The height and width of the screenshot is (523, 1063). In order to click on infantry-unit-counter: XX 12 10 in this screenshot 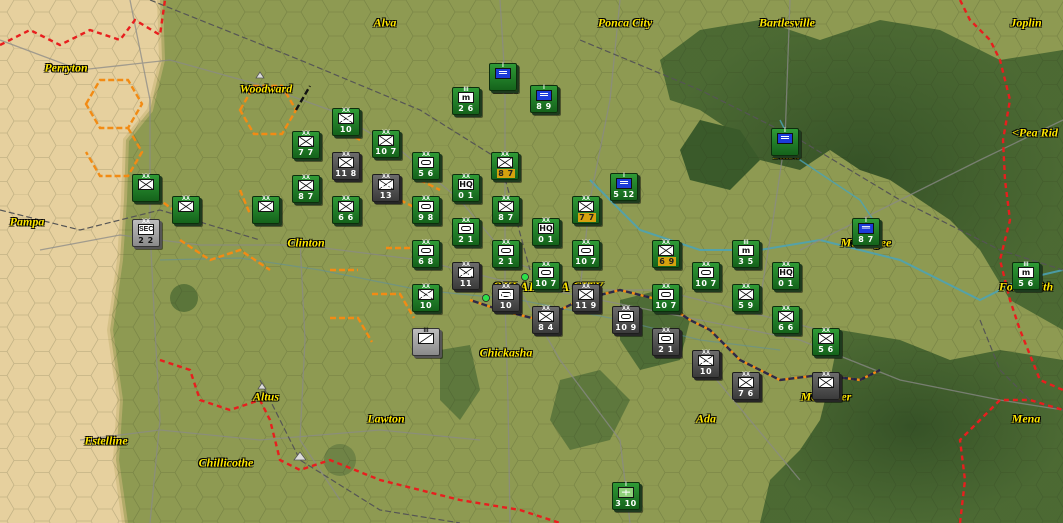, I will do `click(346, 122)`.